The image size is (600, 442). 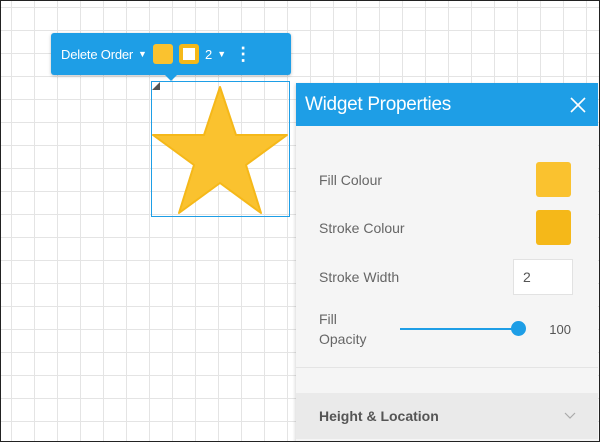 What do you see at coordinates (459, 329) in the screenshot?
I see `slider-track` at bounding box center [459, 329].